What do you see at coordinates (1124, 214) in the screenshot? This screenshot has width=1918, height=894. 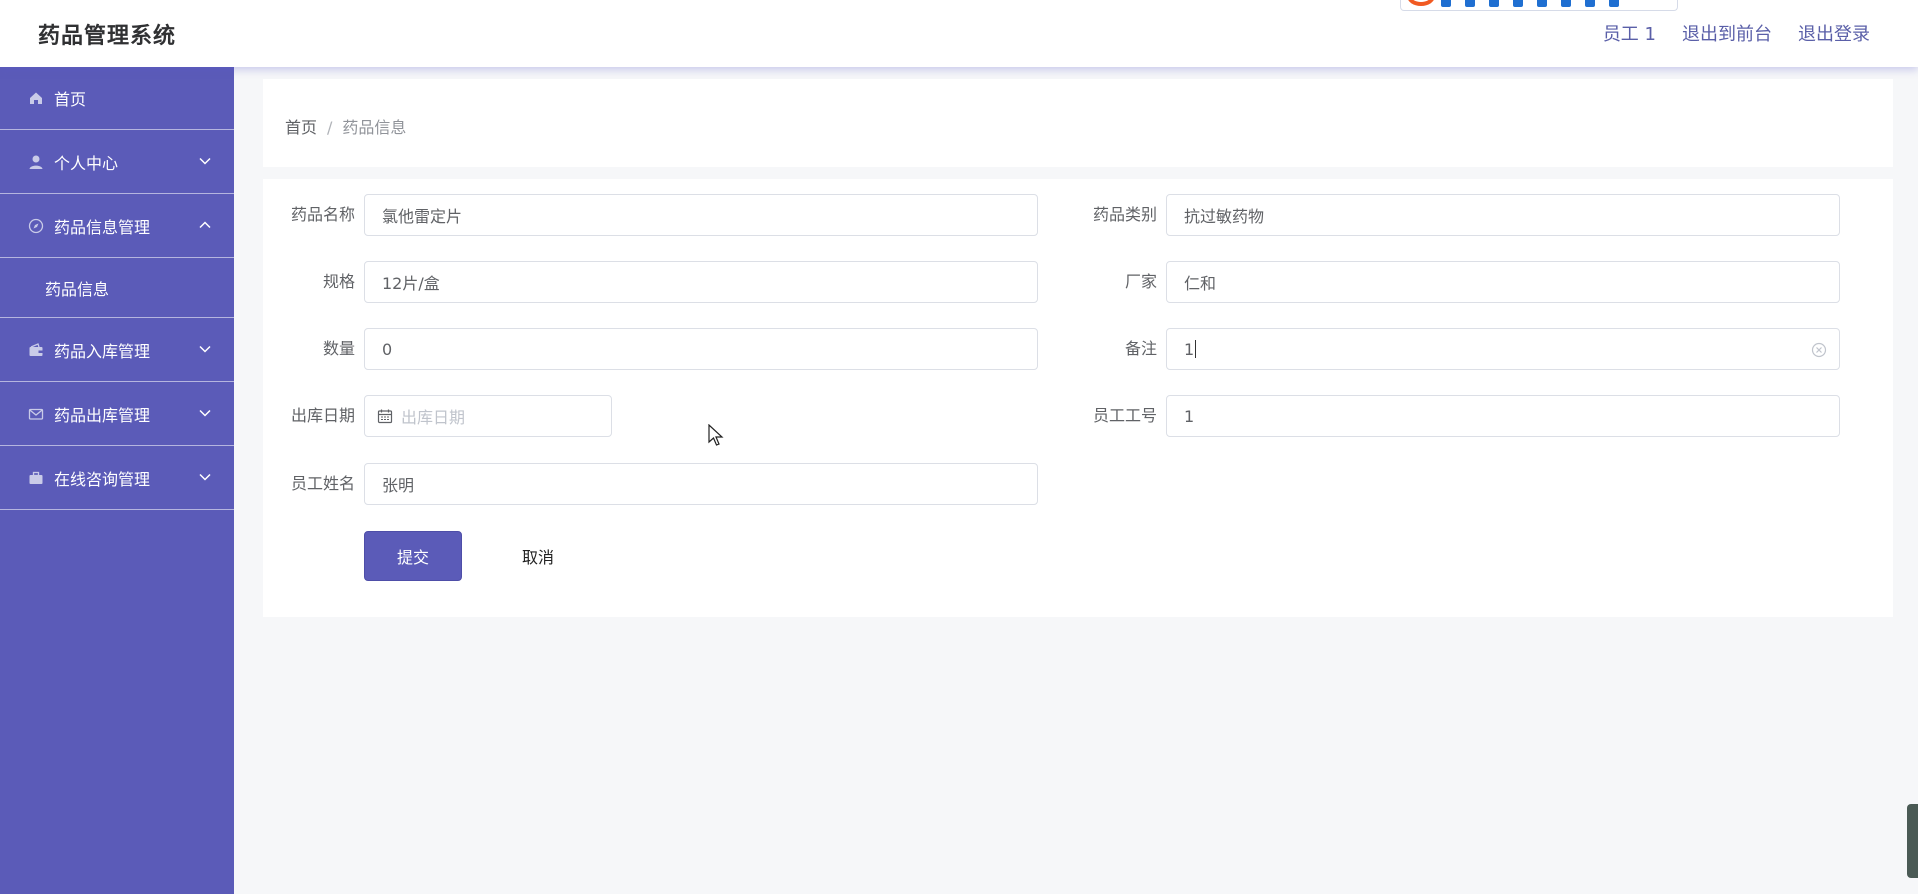 I see `drug-category-label: 药品类别` at bounding box center [1124, 214].